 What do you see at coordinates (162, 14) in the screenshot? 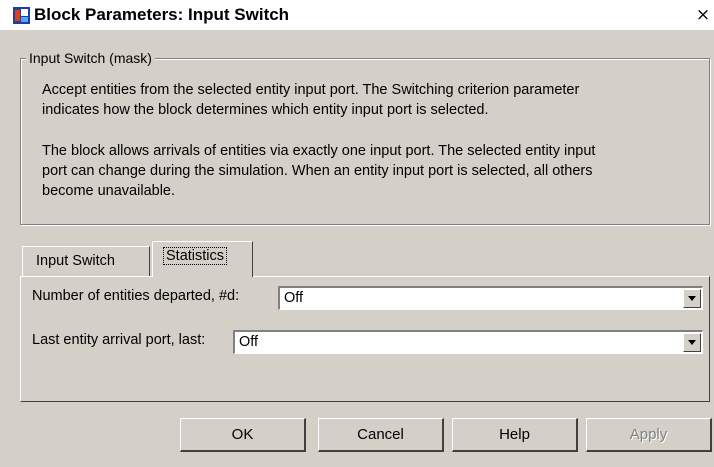
I see `window-title: Block Parameters: Input Switch` at bounding box center [162, 14].